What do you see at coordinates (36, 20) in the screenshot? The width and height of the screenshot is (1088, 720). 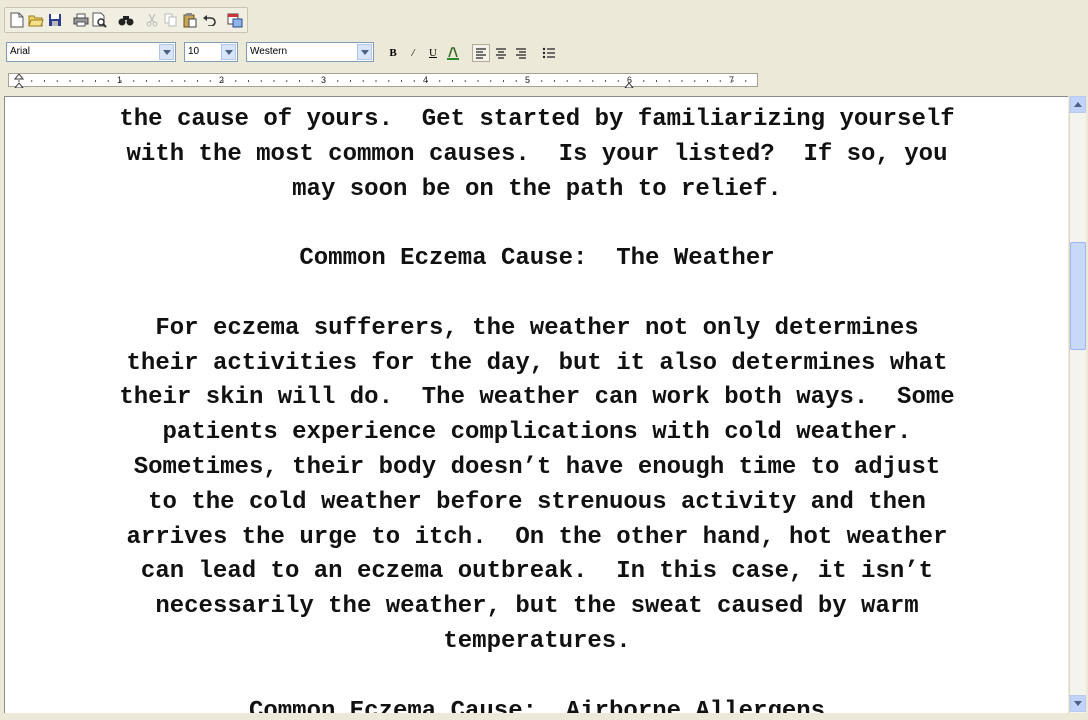 I see `open-folder-icon` at bounding box center [36, 20].